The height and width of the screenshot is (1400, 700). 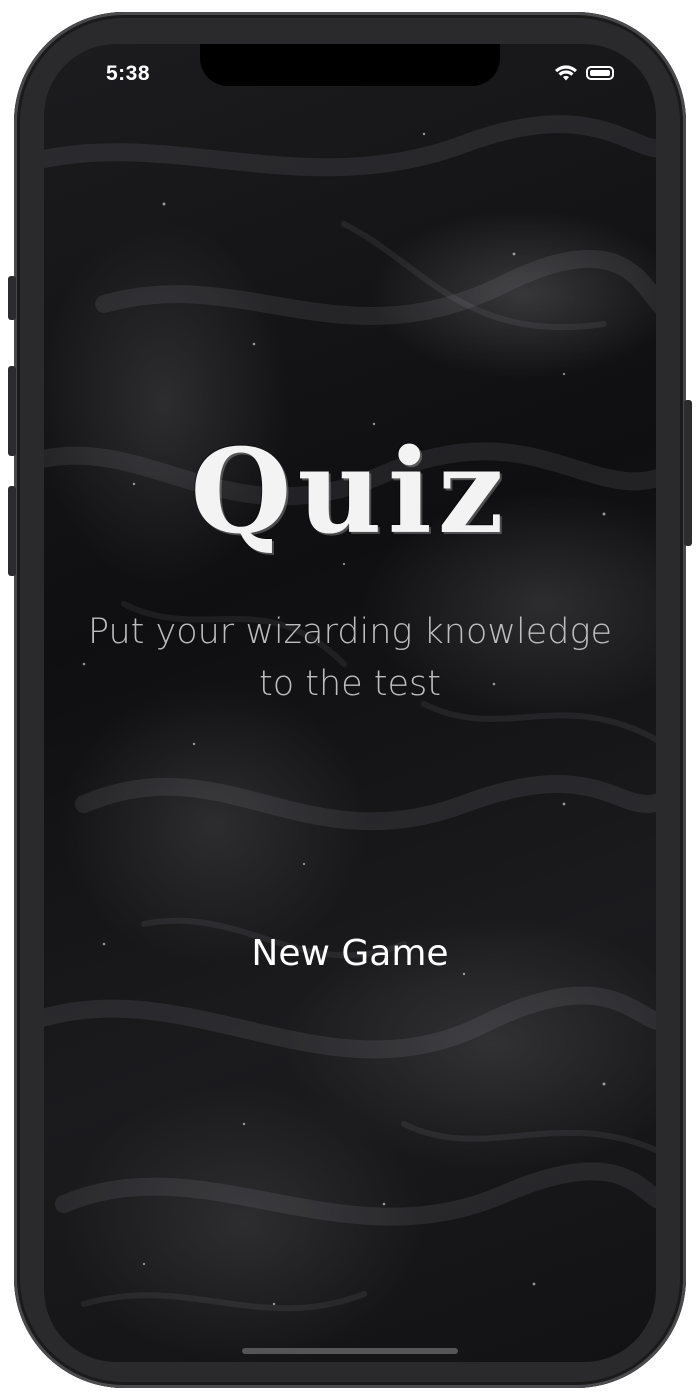 I want to click on battery-icon, so click(x=600, y=73).